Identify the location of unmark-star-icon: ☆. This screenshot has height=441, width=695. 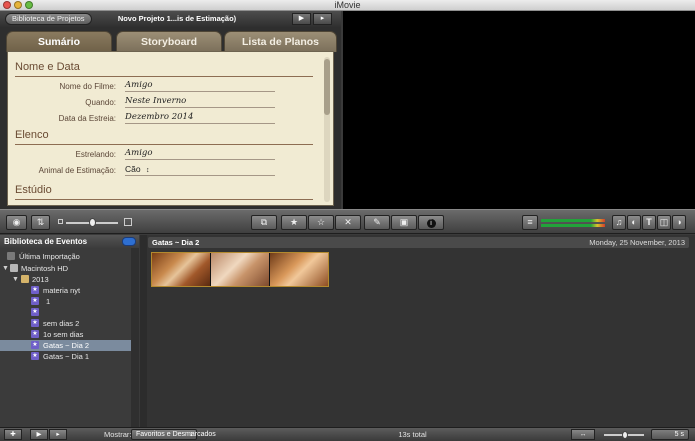
(321, 222).